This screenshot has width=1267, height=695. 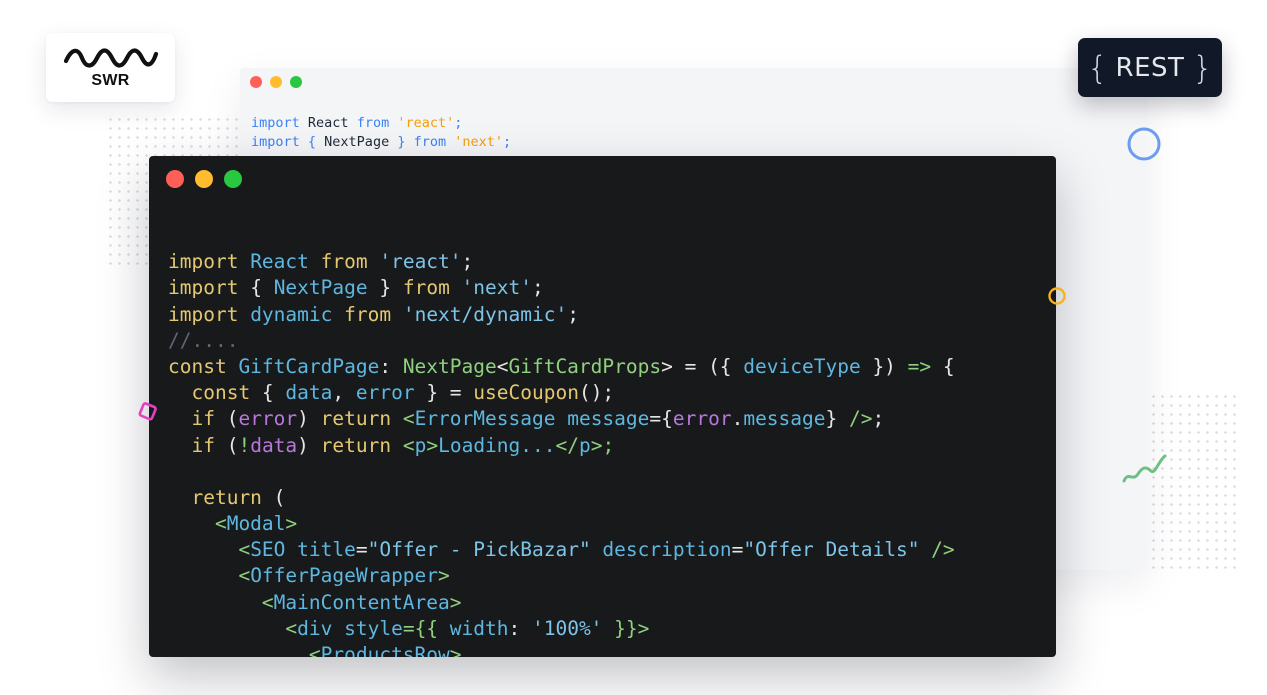 I want to click on code-line: const { data, error } = useCoupon();, so click(x=561, y=393).